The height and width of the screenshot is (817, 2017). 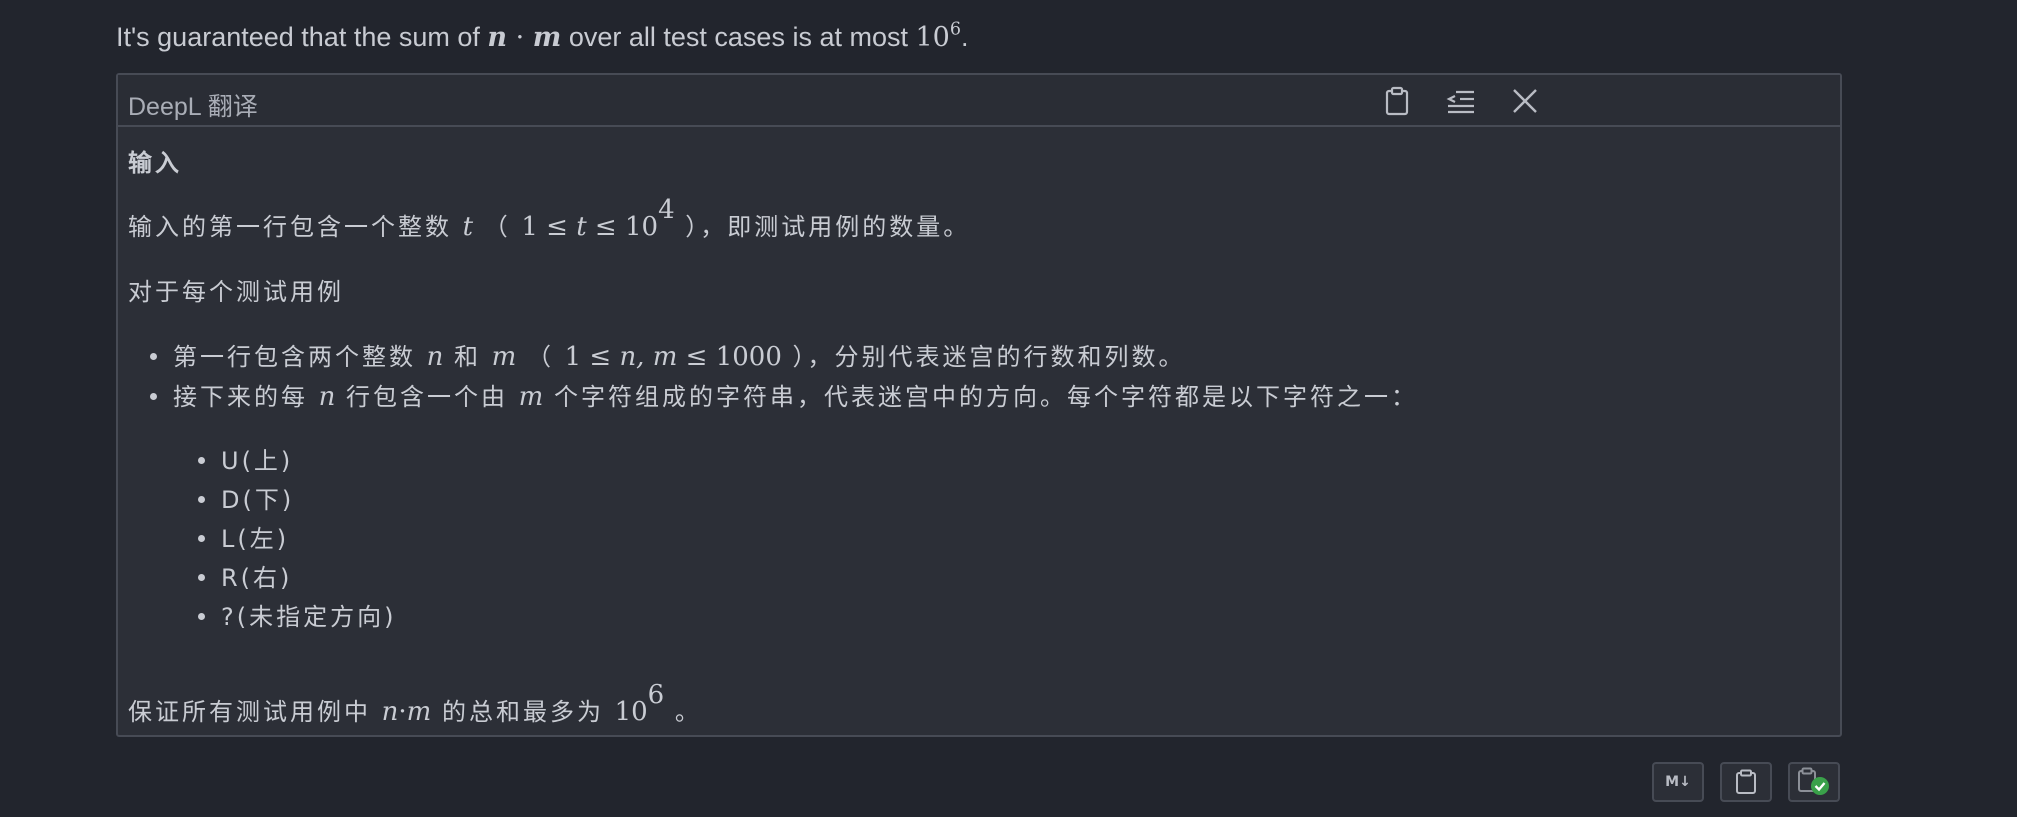 What do you see at coordinates (257, 461) in the screenshot?
I see `direction-up: U(上)` at bounding box center [257, 461].